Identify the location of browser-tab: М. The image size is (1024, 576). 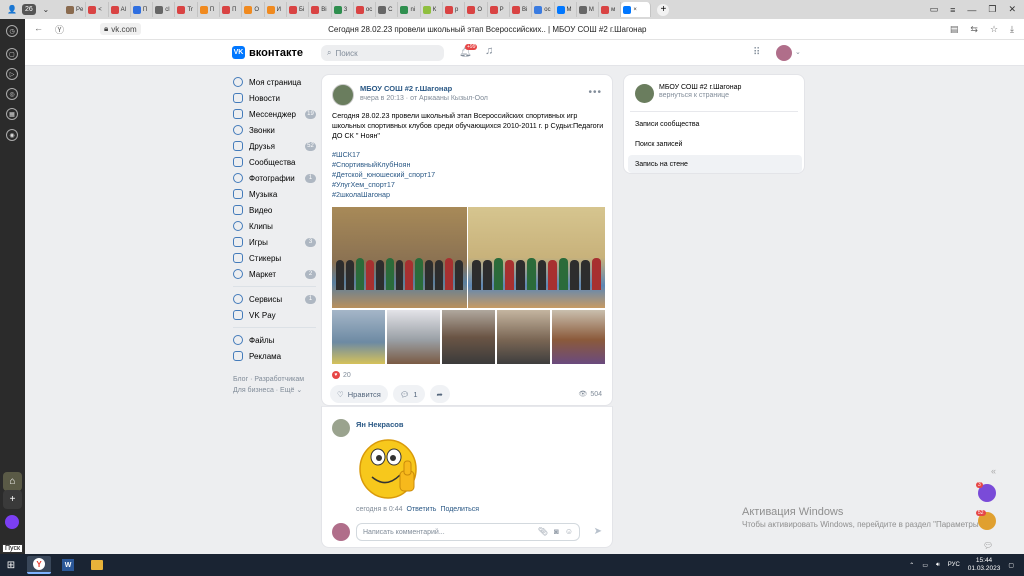
(588, 9).